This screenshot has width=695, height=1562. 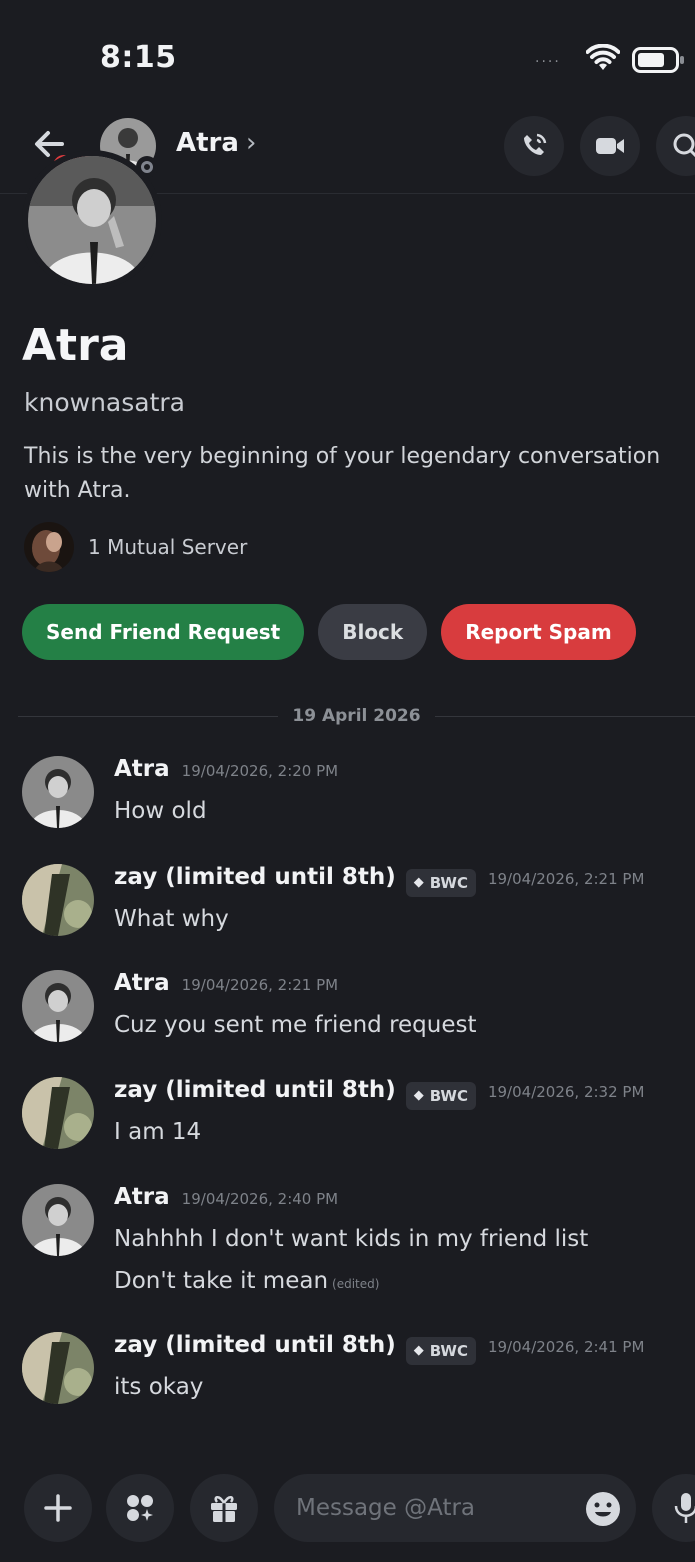 I want to click on microphone-icon, so click(x=684, y=1508).